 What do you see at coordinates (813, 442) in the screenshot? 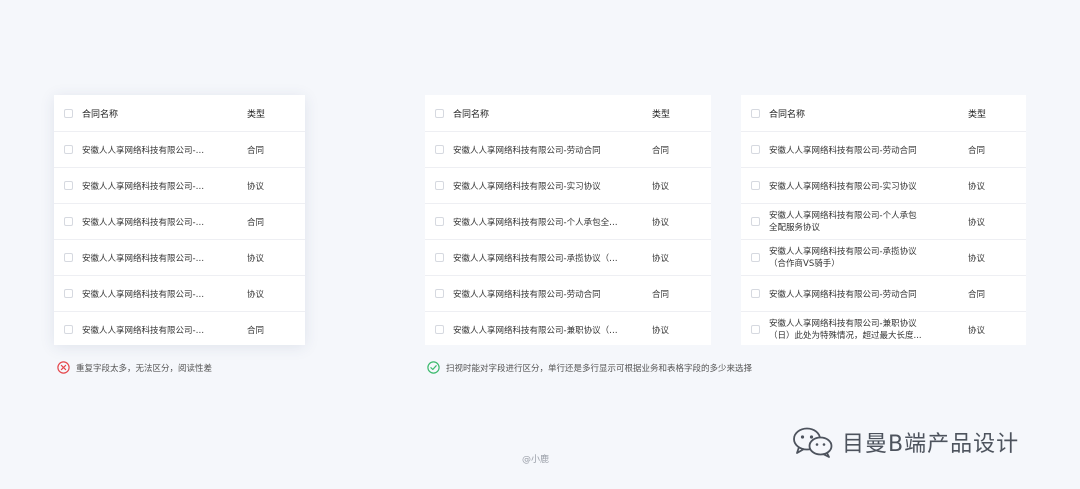
I see `wechat-icon` at bounding box center [813, 442].